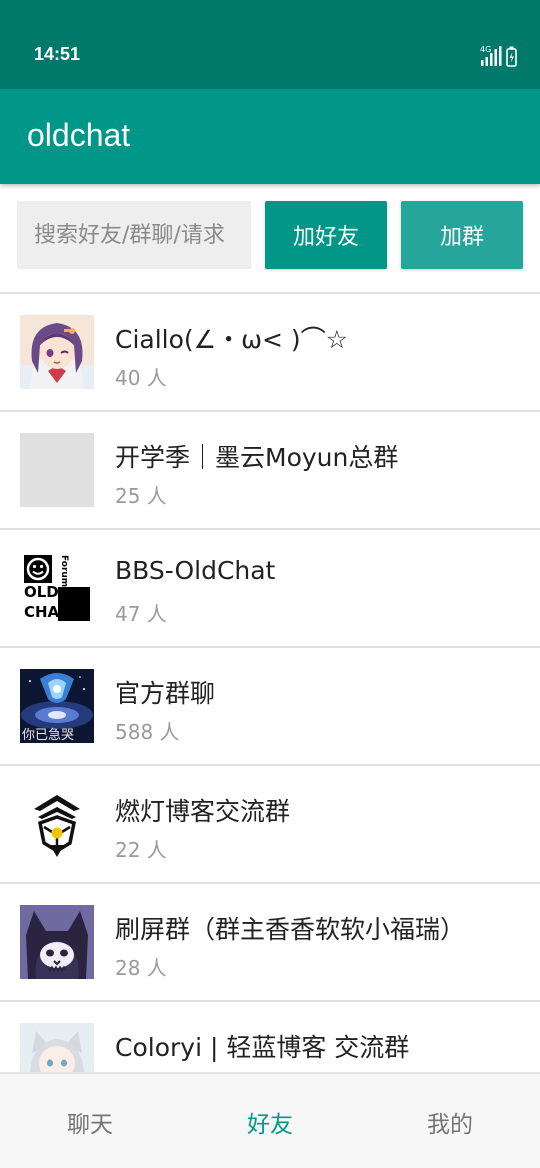 The image size is (540, 1168). I want to click on list-item: Ciallo(∠・ω< )⌒☆ 40 人, so click(270, 353).